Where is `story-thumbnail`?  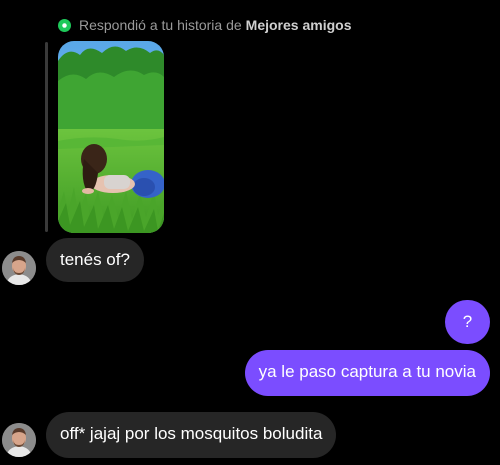 story-thumbnail is located at coordinates (111, 137).